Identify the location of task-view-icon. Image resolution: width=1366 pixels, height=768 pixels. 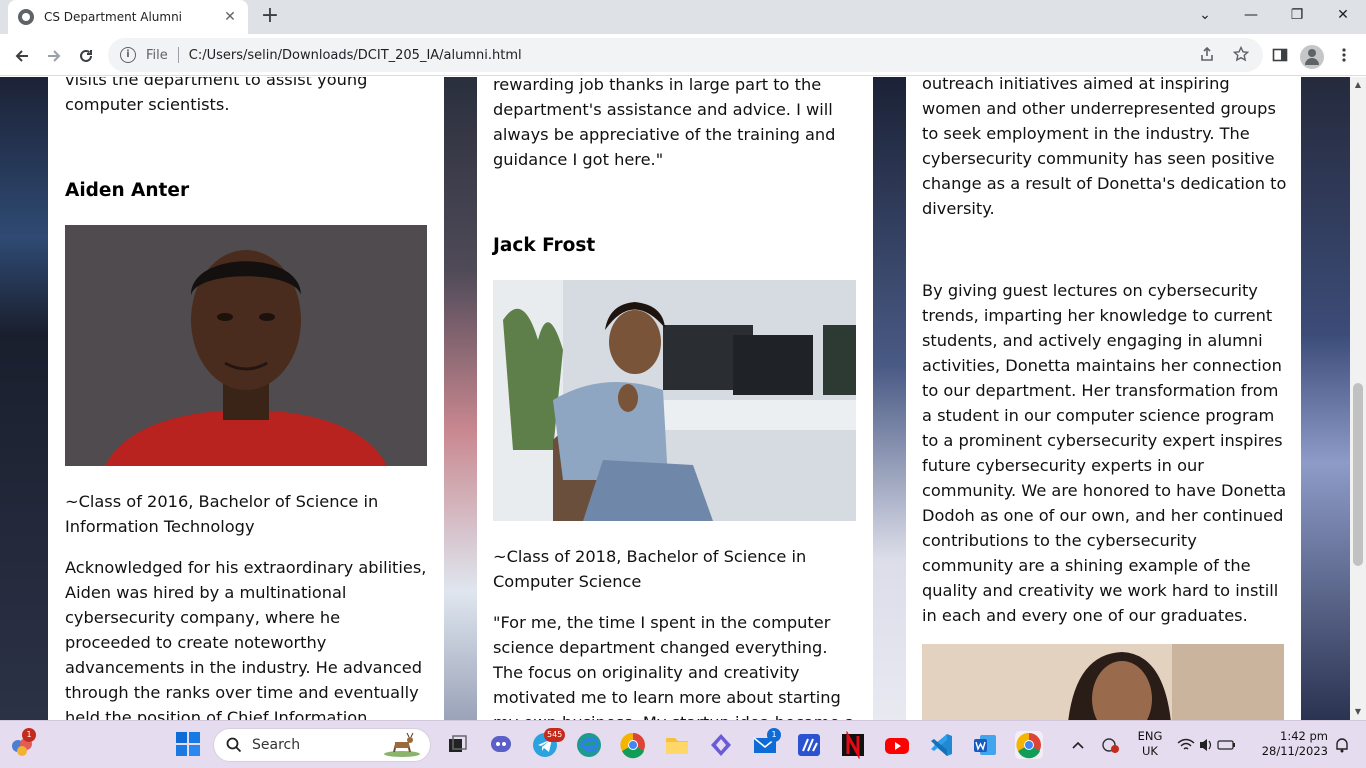
(458, 743).